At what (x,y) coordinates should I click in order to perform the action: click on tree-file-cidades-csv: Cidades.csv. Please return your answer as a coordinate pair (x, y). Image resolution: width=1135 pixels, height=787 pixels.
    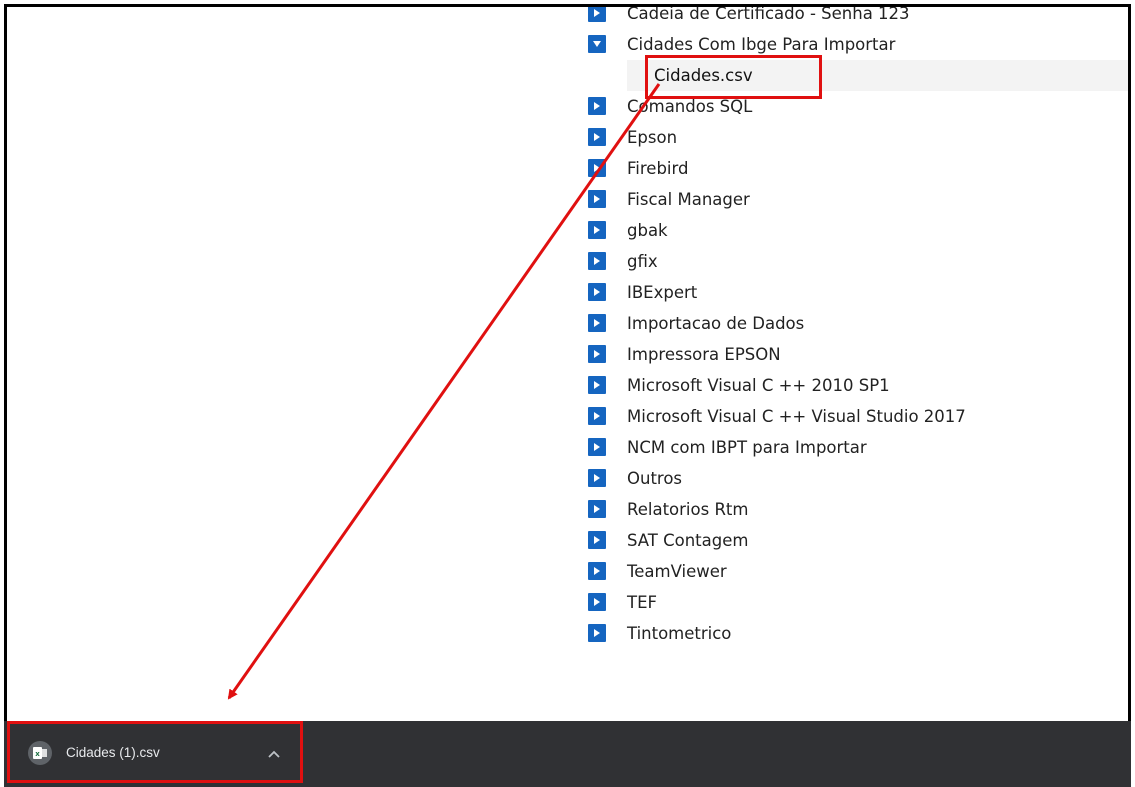
    Looking at the image, I should click on (877, 75).